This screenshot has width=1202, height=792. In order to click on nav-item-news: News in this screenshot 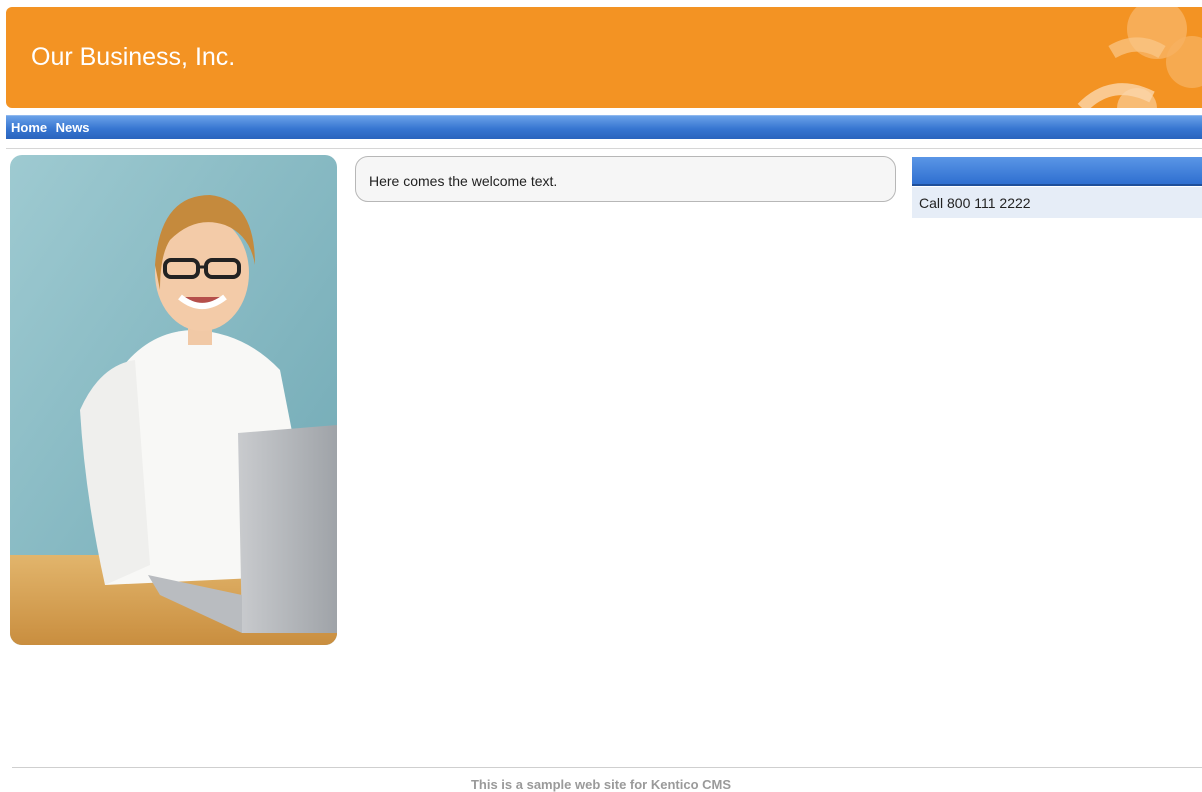, I will do `click(75, 127)`.